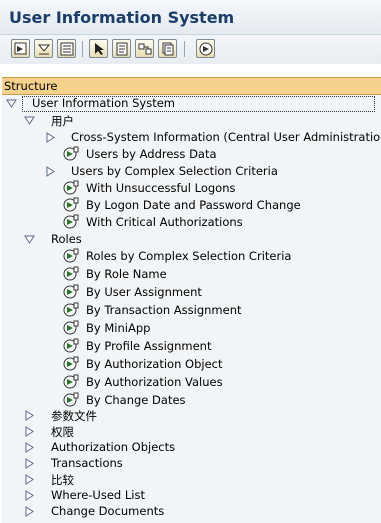  I want to click on tree-node-label: By Role Name, so click(126, 274).